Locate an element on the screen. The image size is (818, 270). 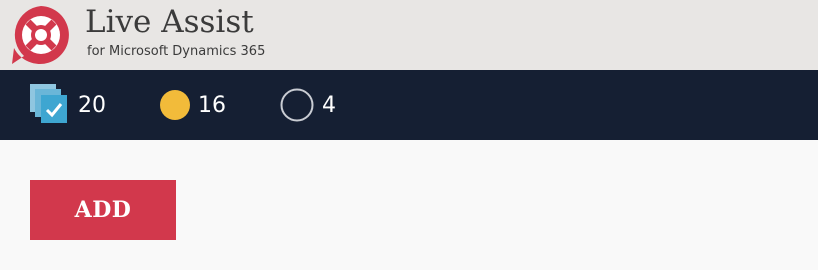
offline-circle-icon is located at coordinates (297, 105).